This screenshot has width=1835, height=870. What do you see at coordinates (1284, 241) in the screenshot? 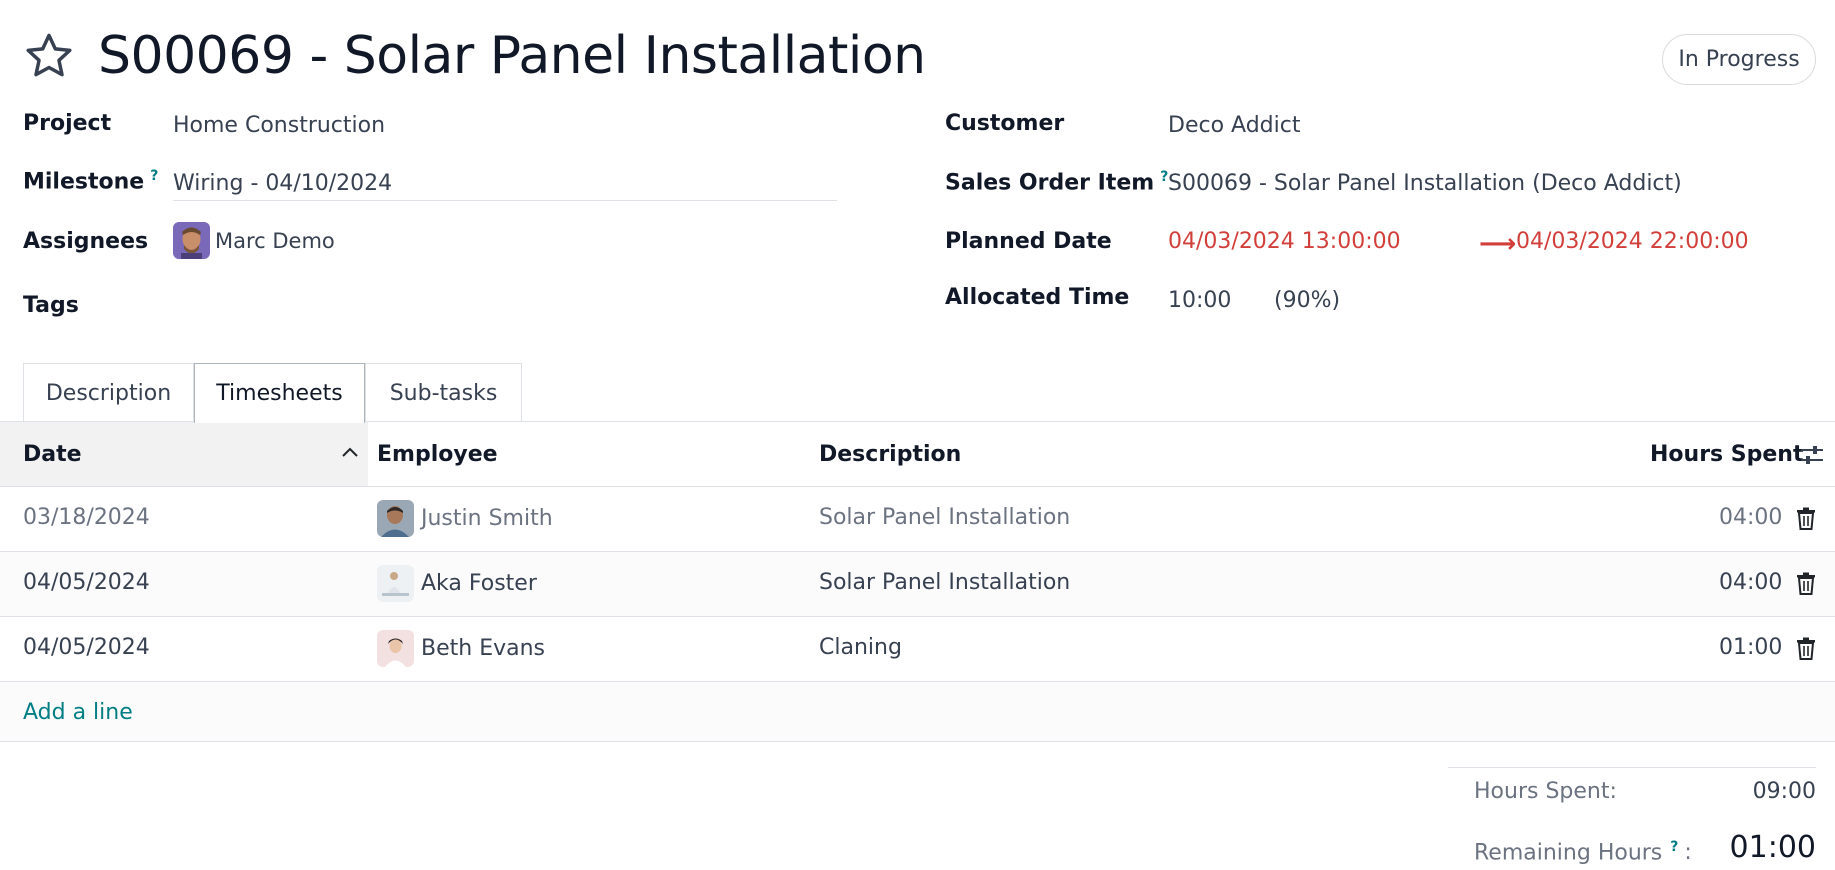
I see `planned-date-start: 04/03/2024 13:00:00` at bounding box center [1284, 241].